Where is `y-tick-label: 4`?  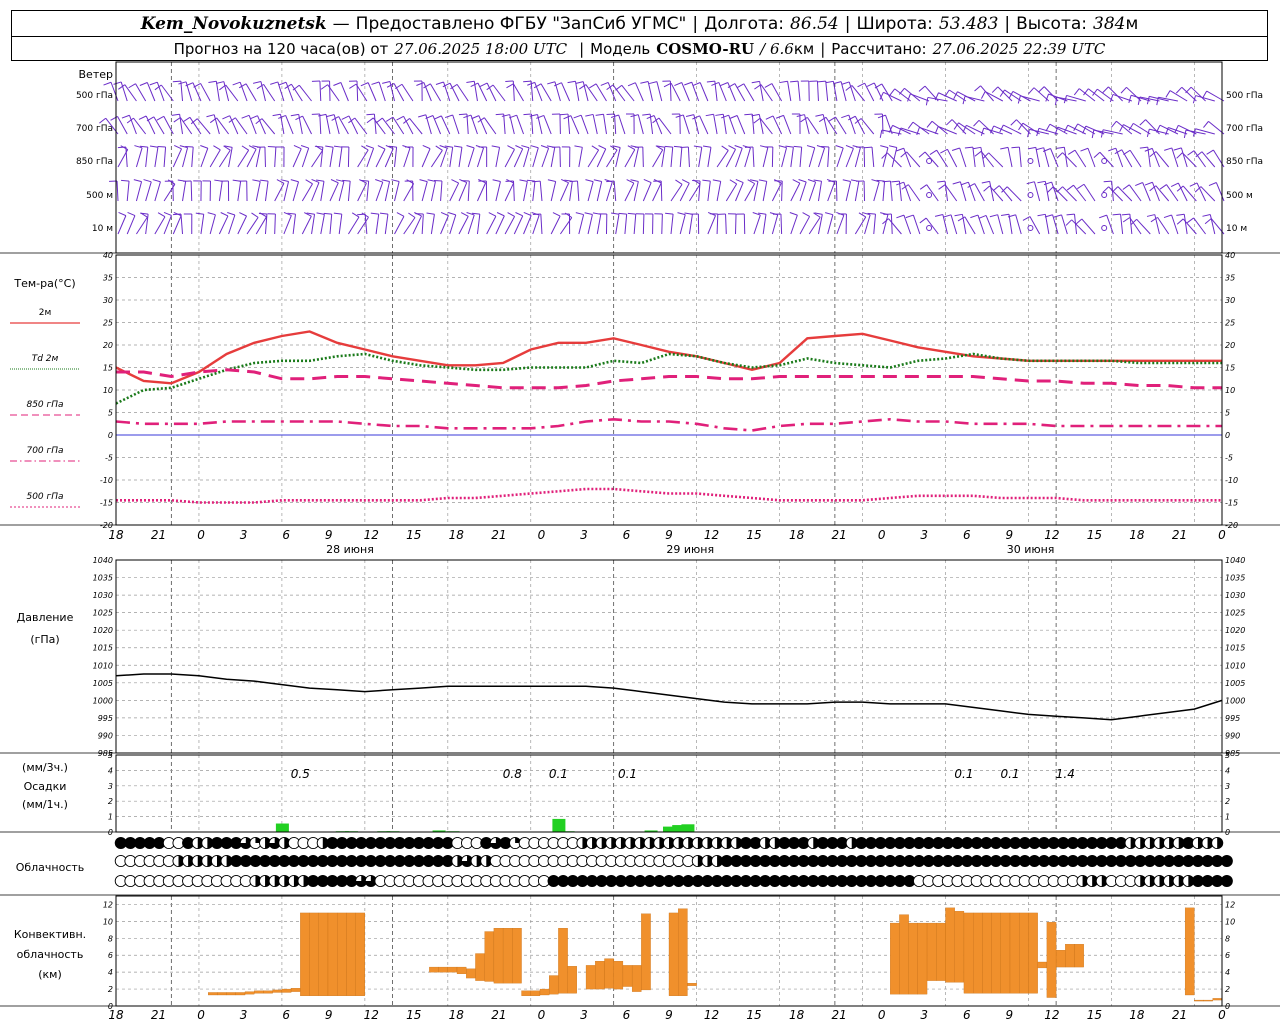 y-tick-label: 4 is located at coordinates (1227, 770).